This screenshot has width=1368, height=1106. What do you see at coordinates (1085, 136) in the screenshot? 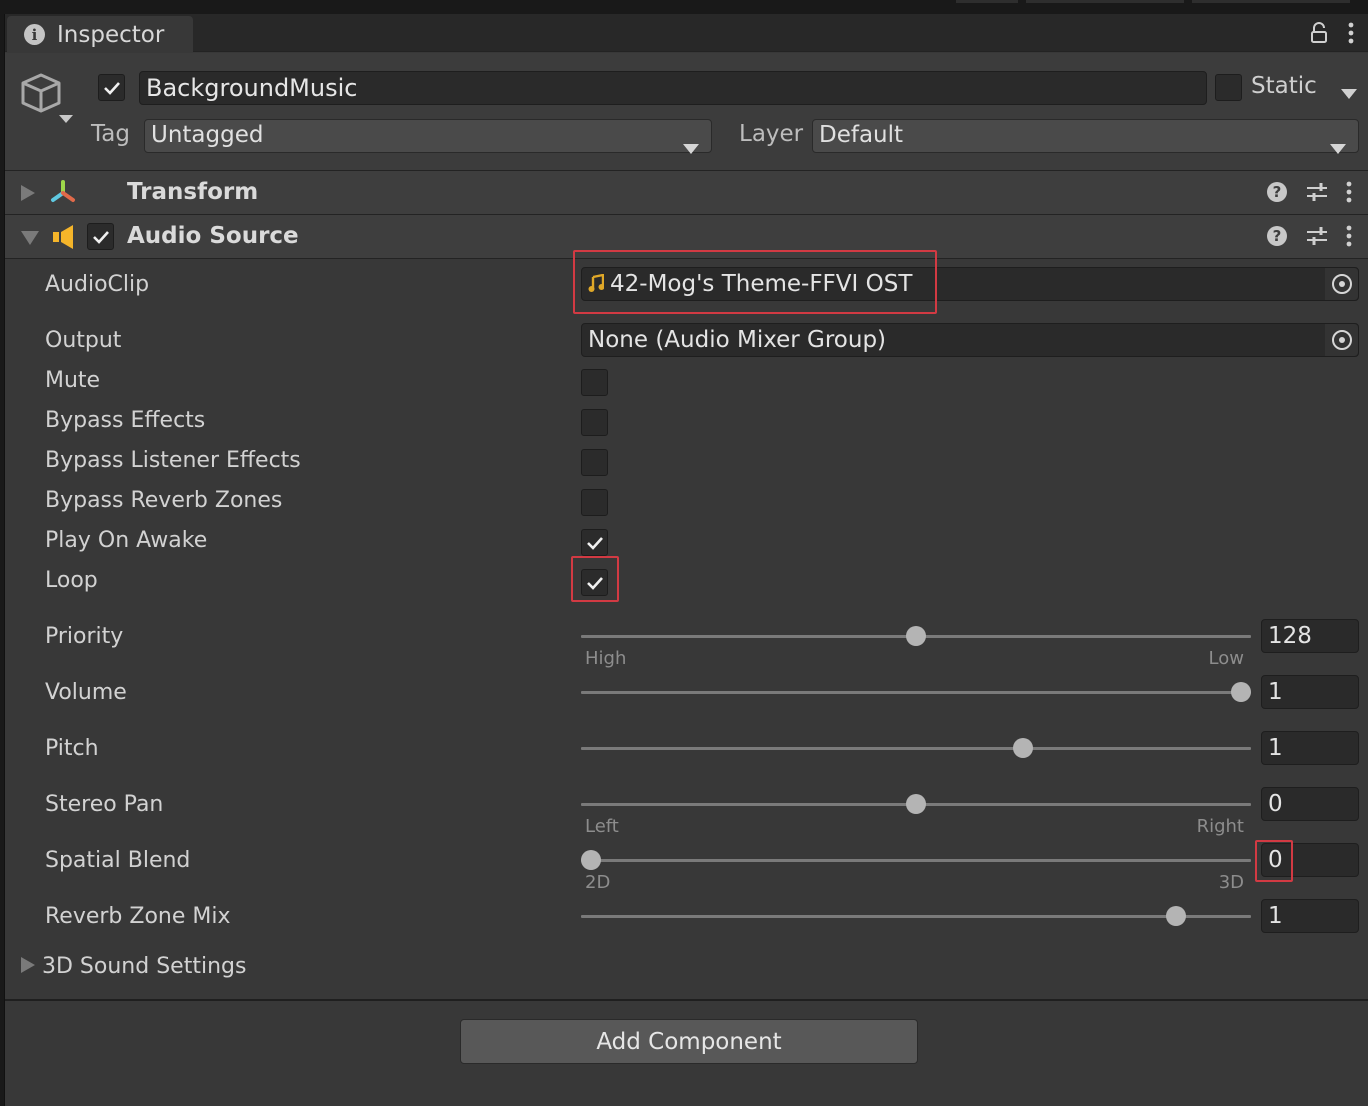
I see `layer-dropdown: Default` at bounding box center [1085, 136].